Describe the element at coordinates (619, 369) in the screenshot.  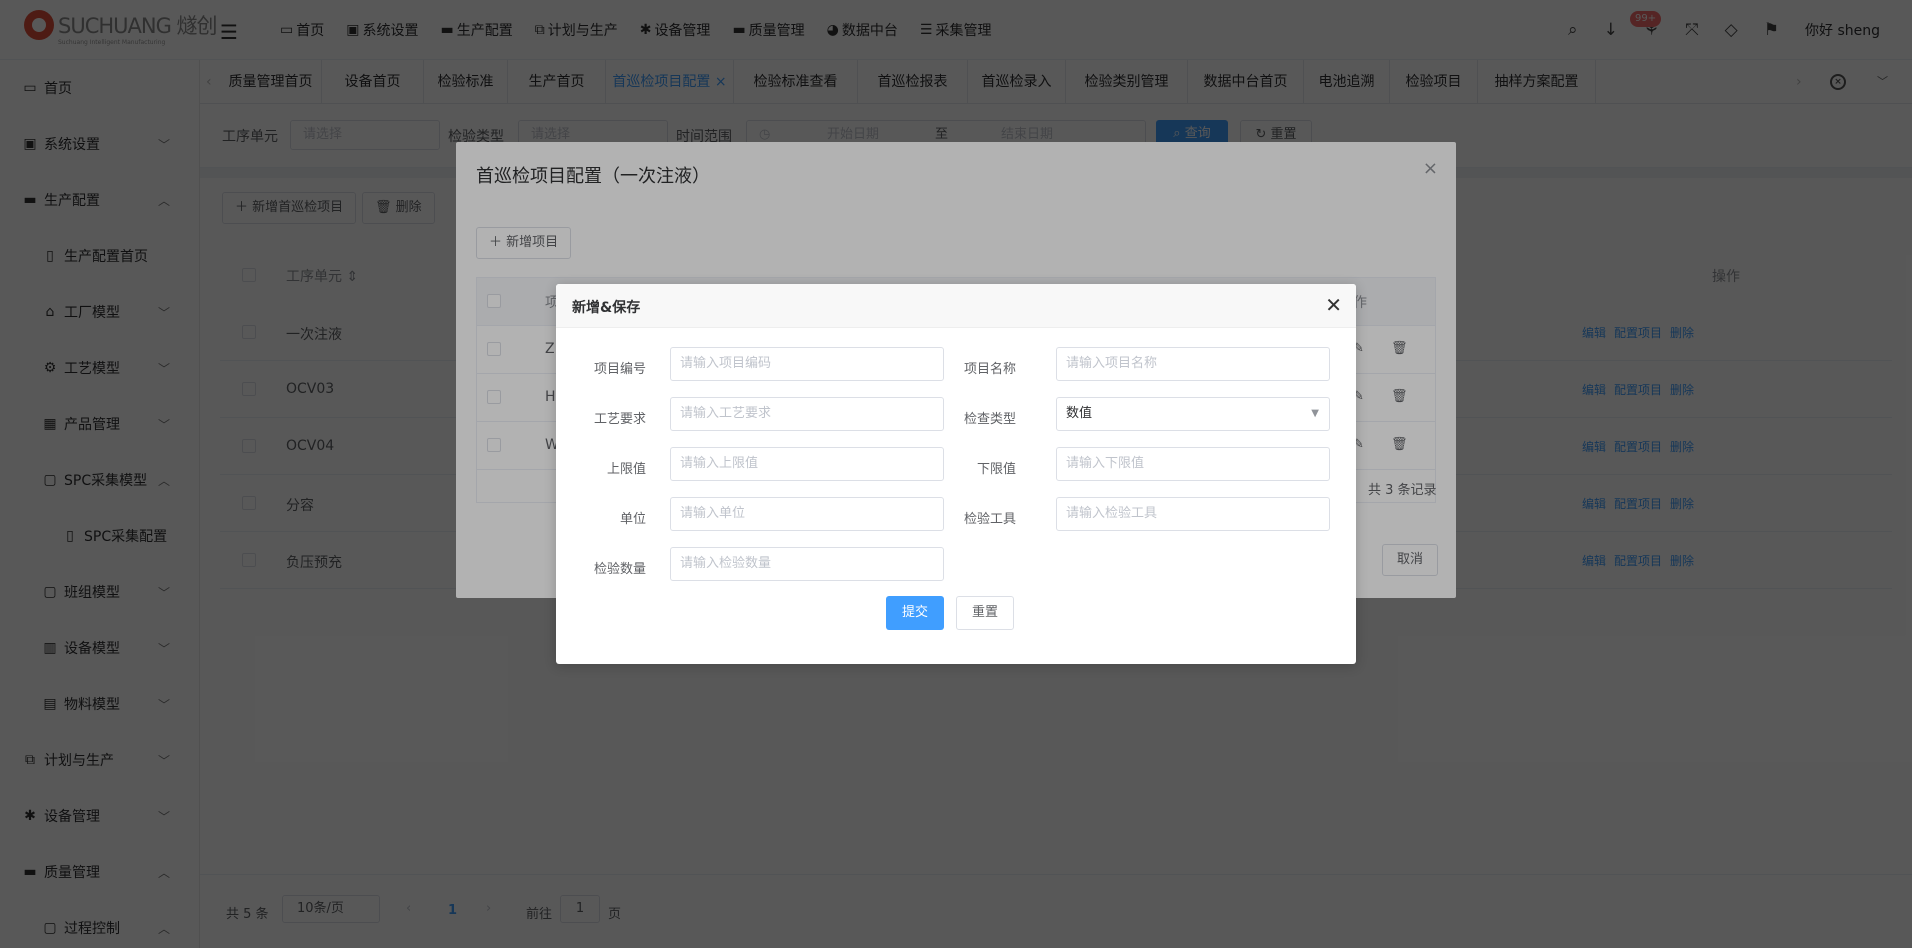
I see `code-label: 项目编号` at that location.